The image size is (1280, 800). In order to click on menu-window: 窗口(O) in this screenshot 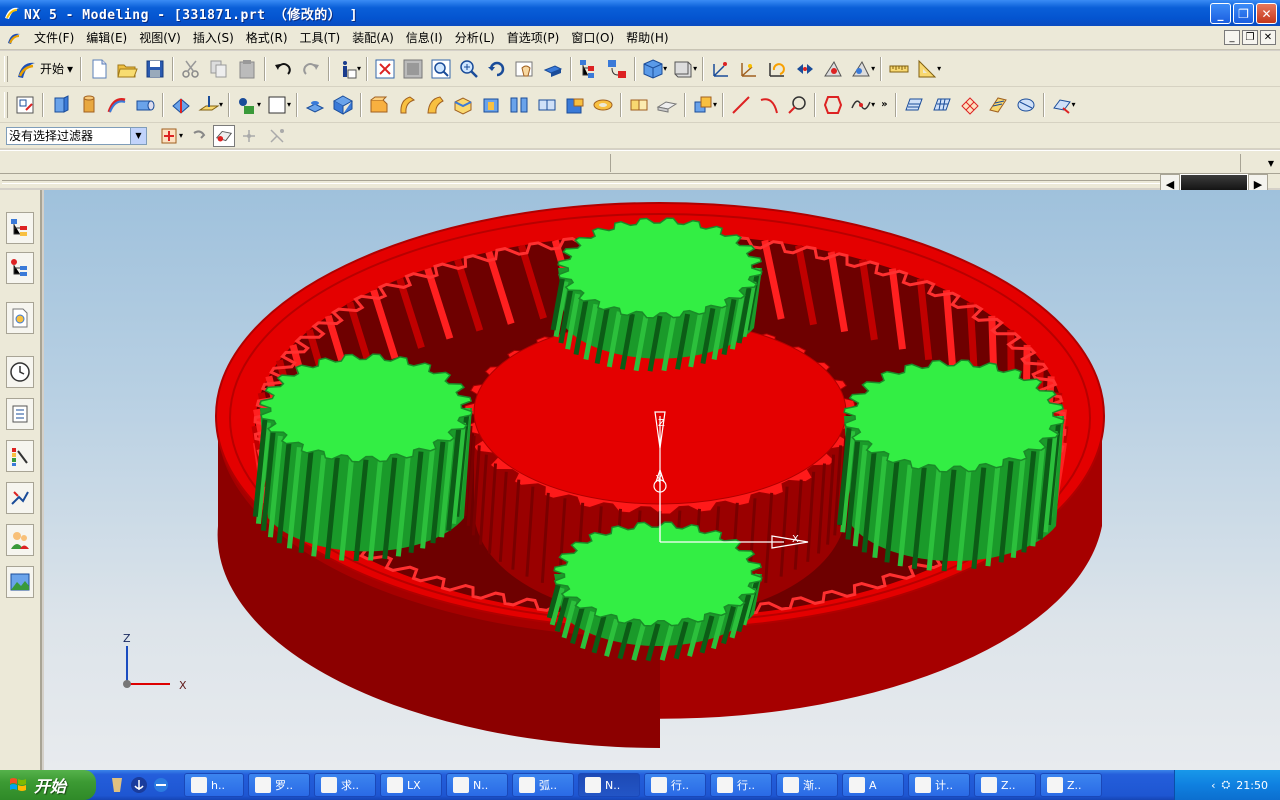, I will do `click(592, 37)`.